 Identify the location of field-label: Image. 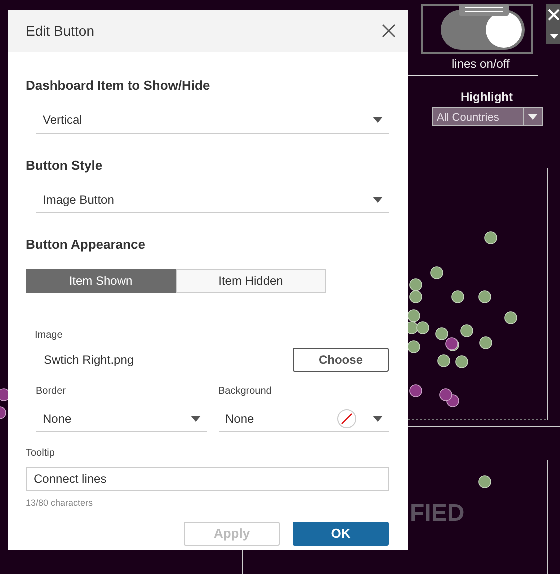
(49, 335).